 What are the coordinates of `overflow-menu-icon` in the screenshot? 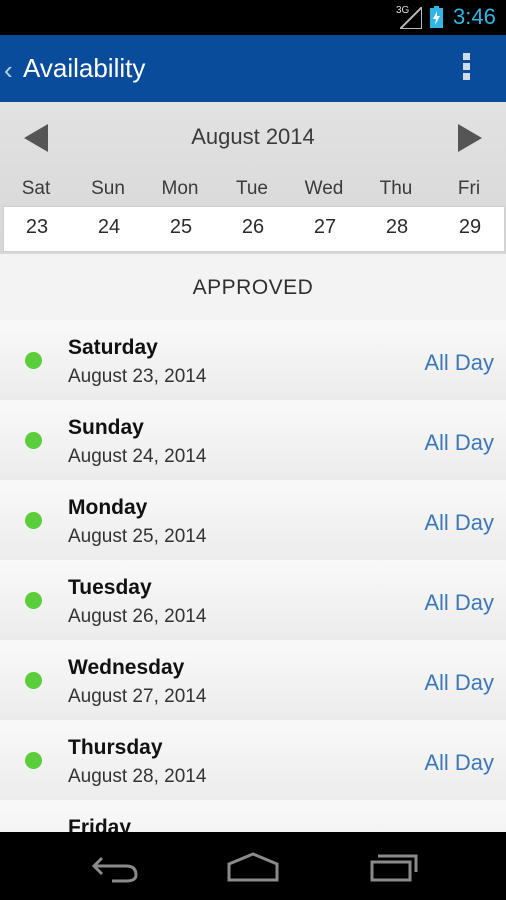 It's located at (466, 69).